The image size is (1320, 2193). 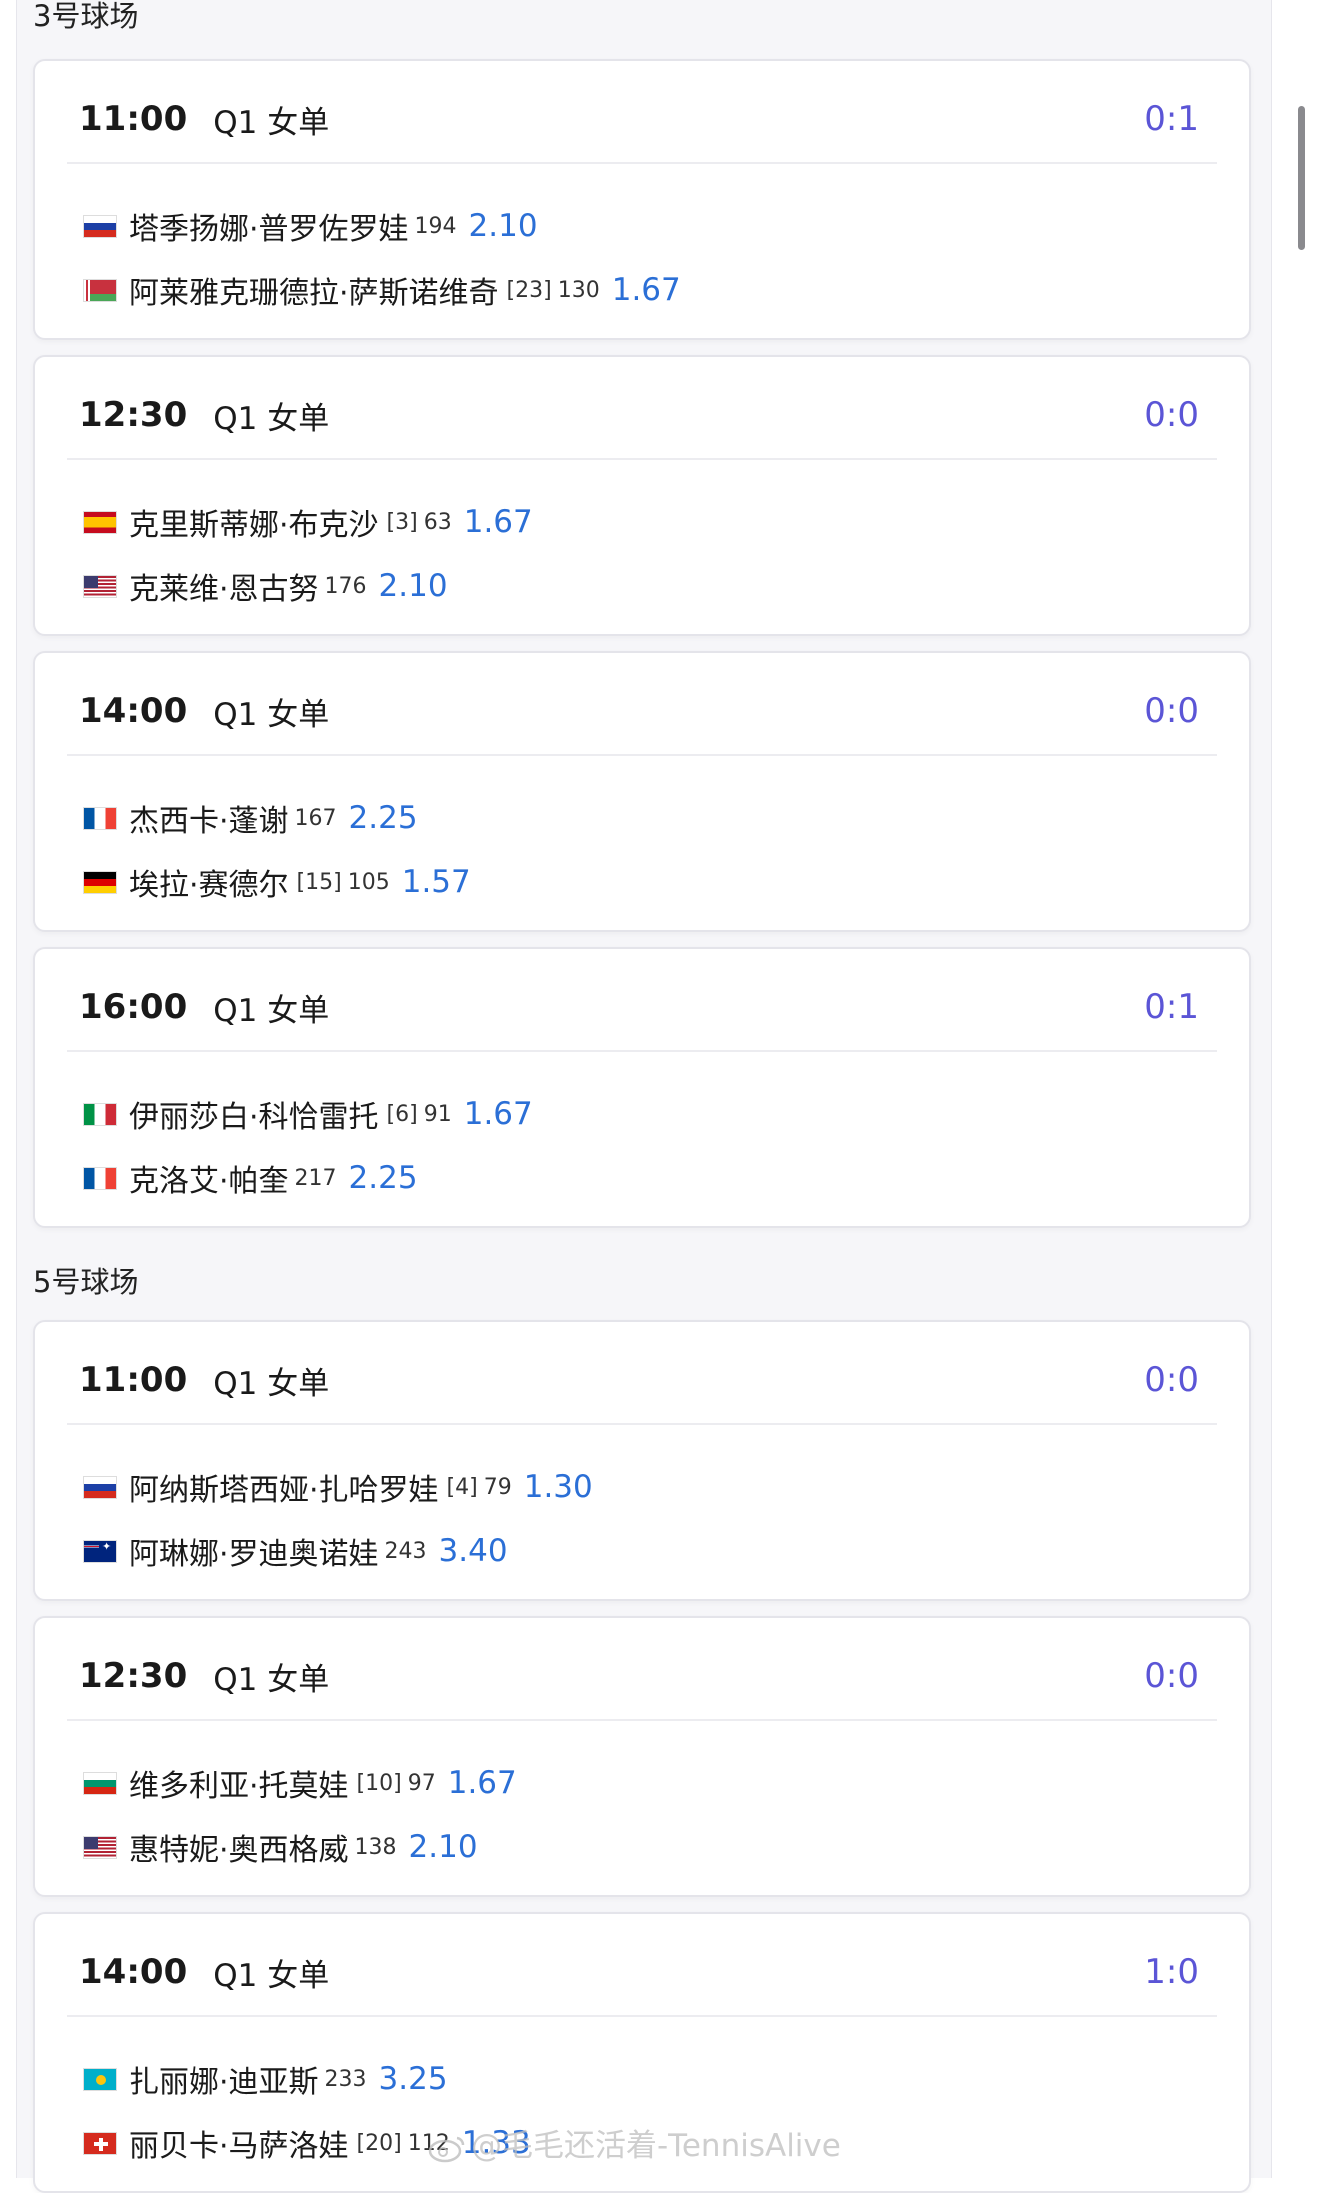 I want to click on player-rank: 130, so click(x=578, y=290).